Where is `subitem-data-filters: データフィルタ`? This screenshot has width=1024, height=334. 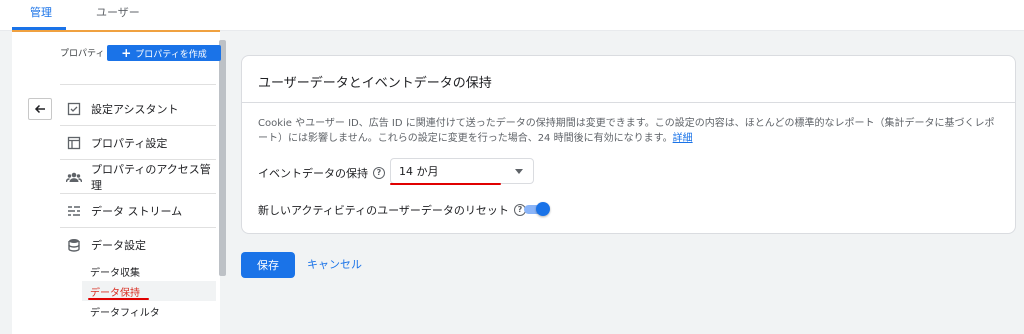
subitem-data-filters: データフィルタ is located at coordinates (125, 311).